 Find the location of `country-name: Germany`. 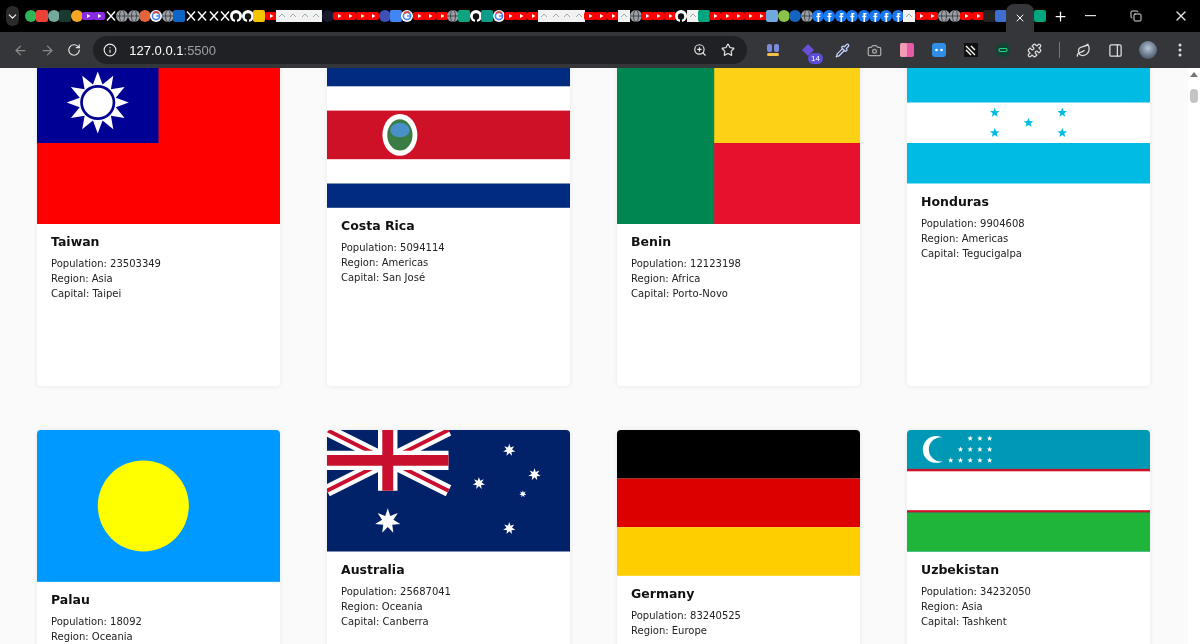

country-name: Germany is located at coordinates (663, 593).